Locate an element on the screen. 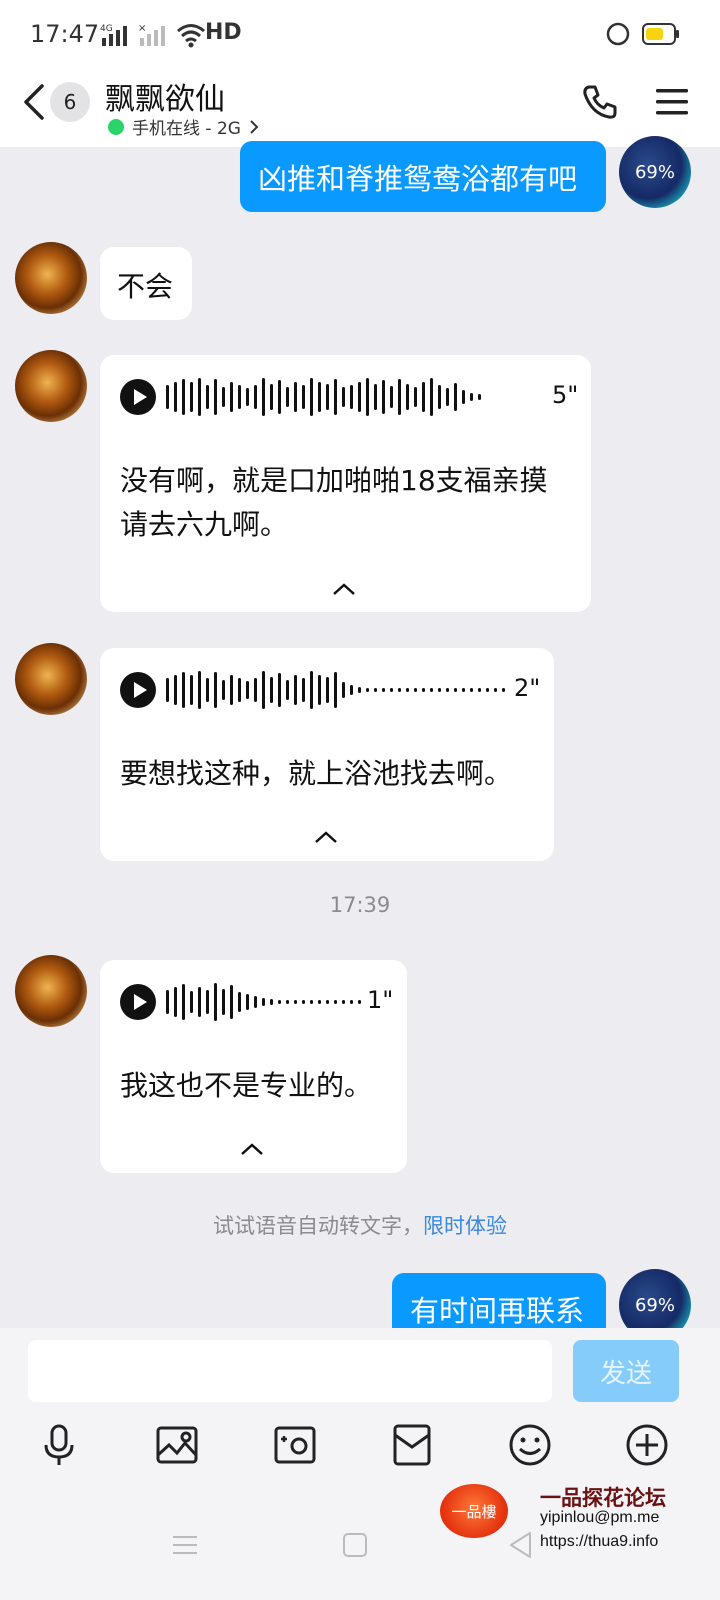 This screenshot has height=1600, width=720. trial-link: 限时体验 is located at coordinates (465, 1226).